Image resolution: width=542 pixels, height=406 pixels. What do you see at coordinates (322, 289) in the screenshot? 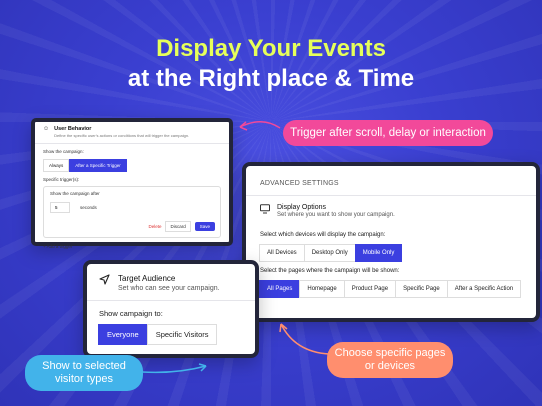
I see `page-homepage: Homepage` at bounding box center [322, 289].